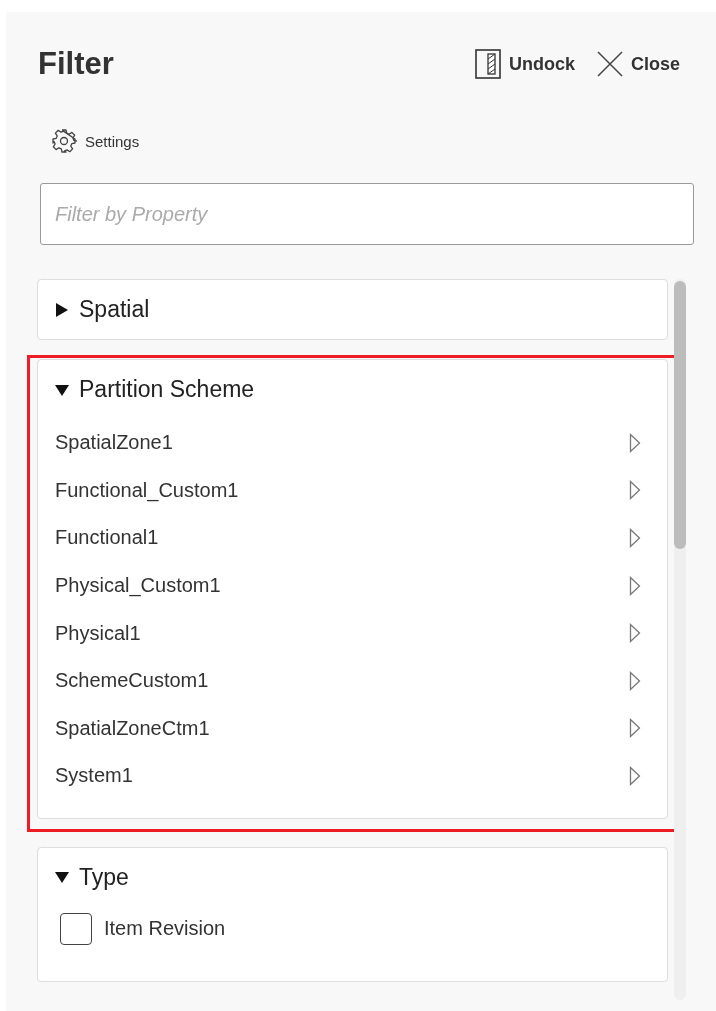 The width and height of the screenshot is (716, 1011). I want to click on checkbox, so click(76, 928).